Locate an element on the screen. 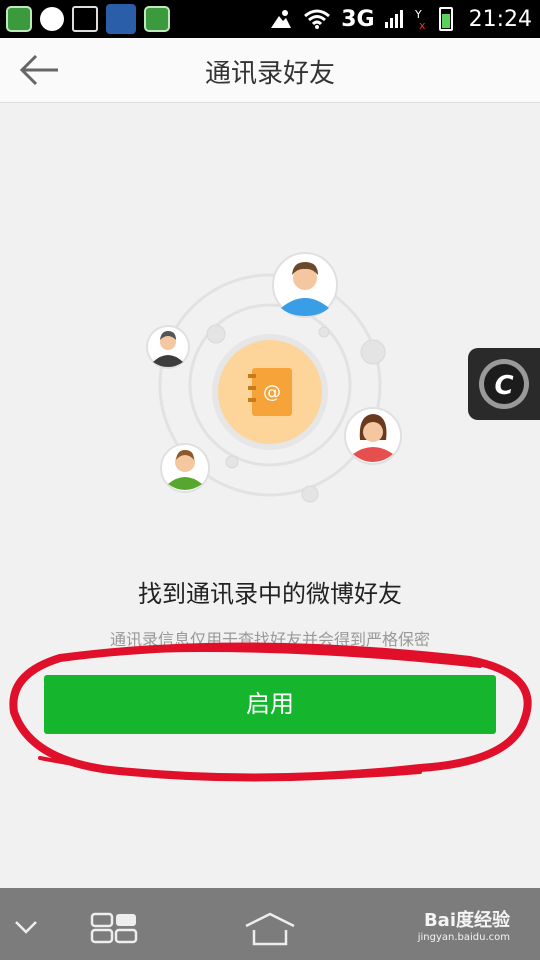 This screenshot has width=540, height=960. contacts-illustration: @ is located at coordinates (274, 377).